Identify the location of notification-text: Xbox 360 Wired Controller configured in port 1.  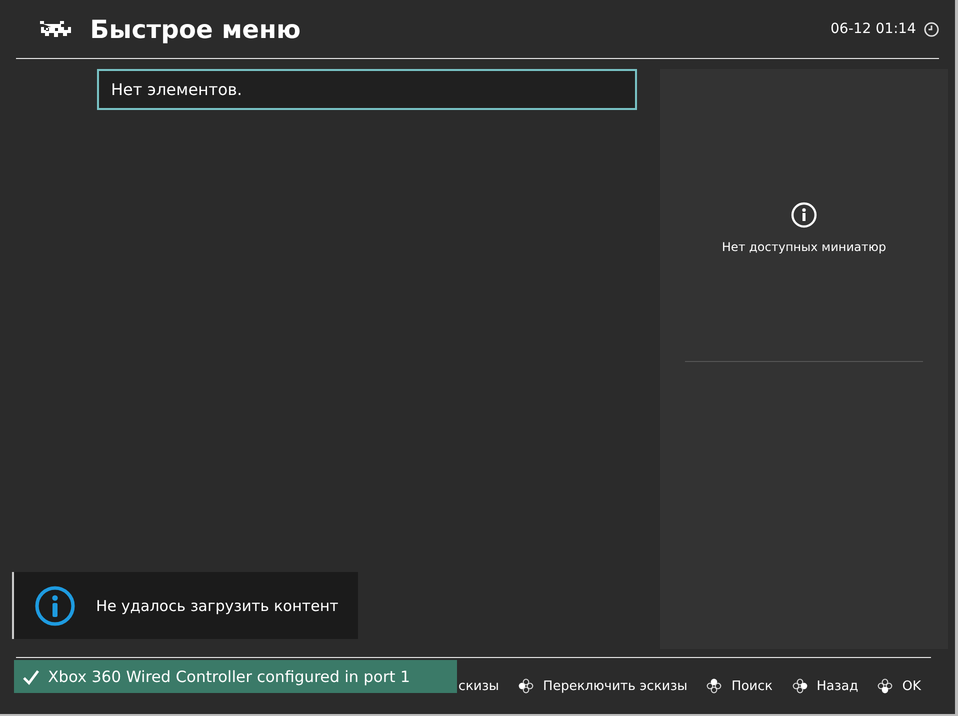
(229, 677).